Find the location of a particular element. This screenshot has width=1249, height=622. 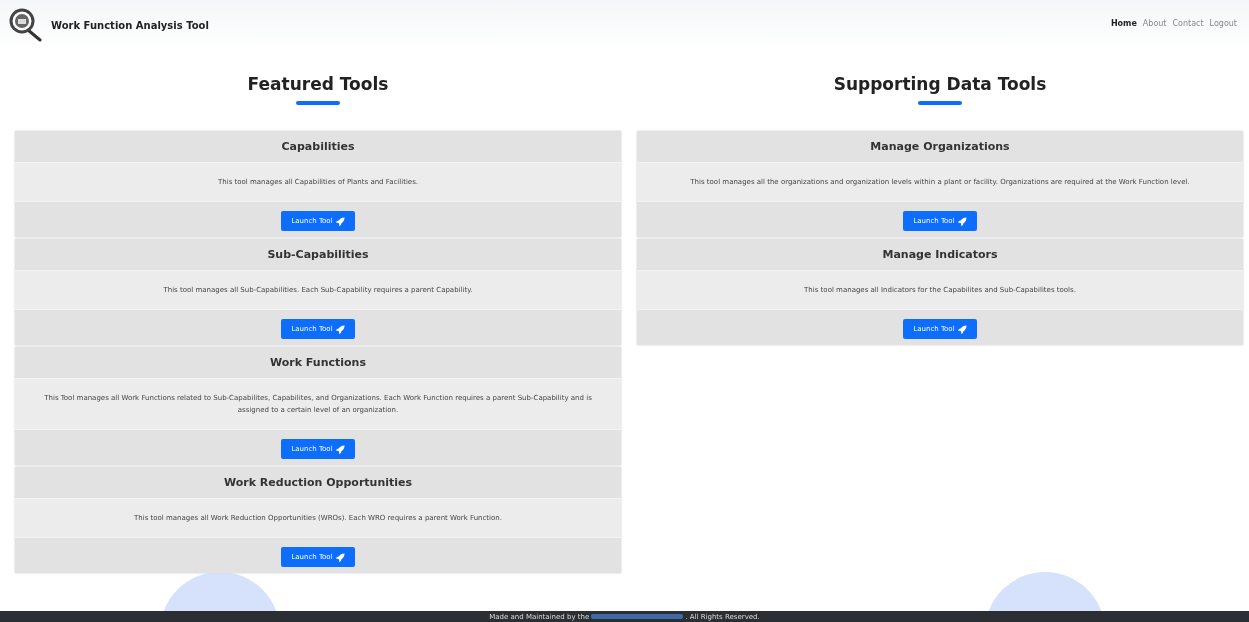

nav-link: Home is located at coordinates (1123, 23).